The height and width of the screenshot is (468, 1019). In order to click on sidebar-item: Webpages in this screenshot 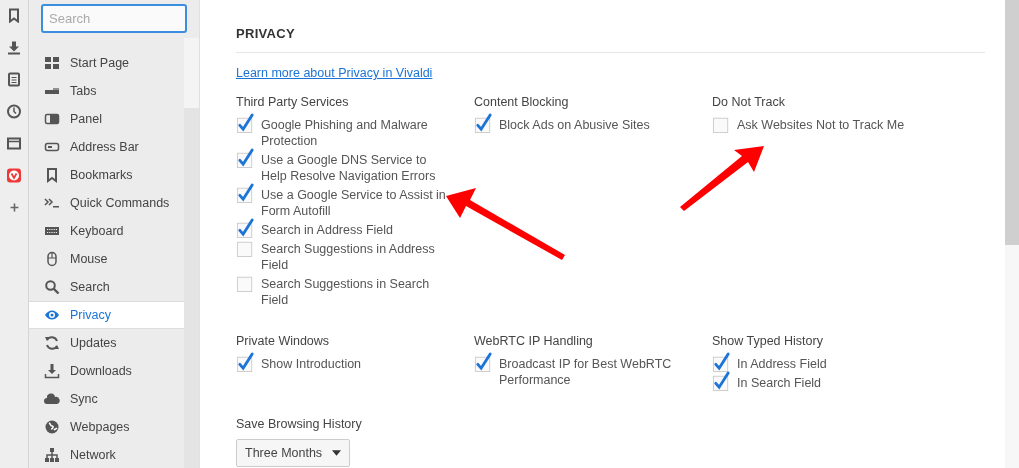, I will do `click(106, 427)`.